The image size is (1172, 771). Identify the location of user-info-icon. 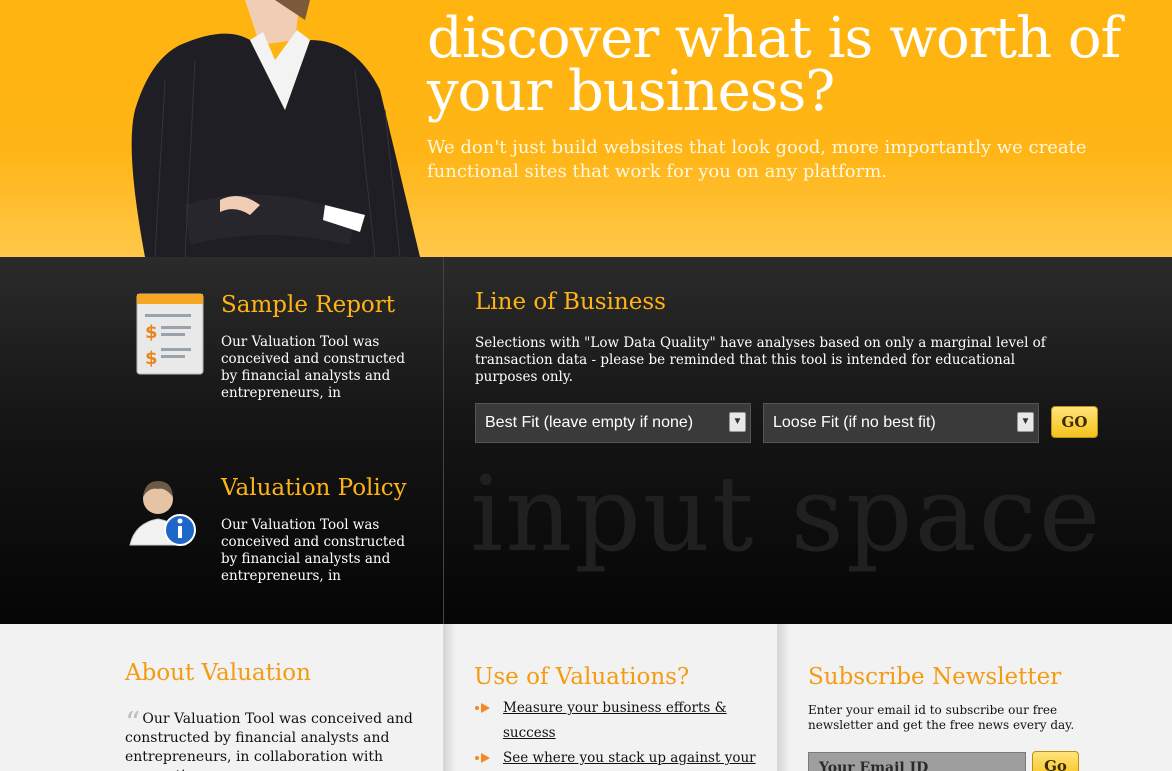
(162, 513).